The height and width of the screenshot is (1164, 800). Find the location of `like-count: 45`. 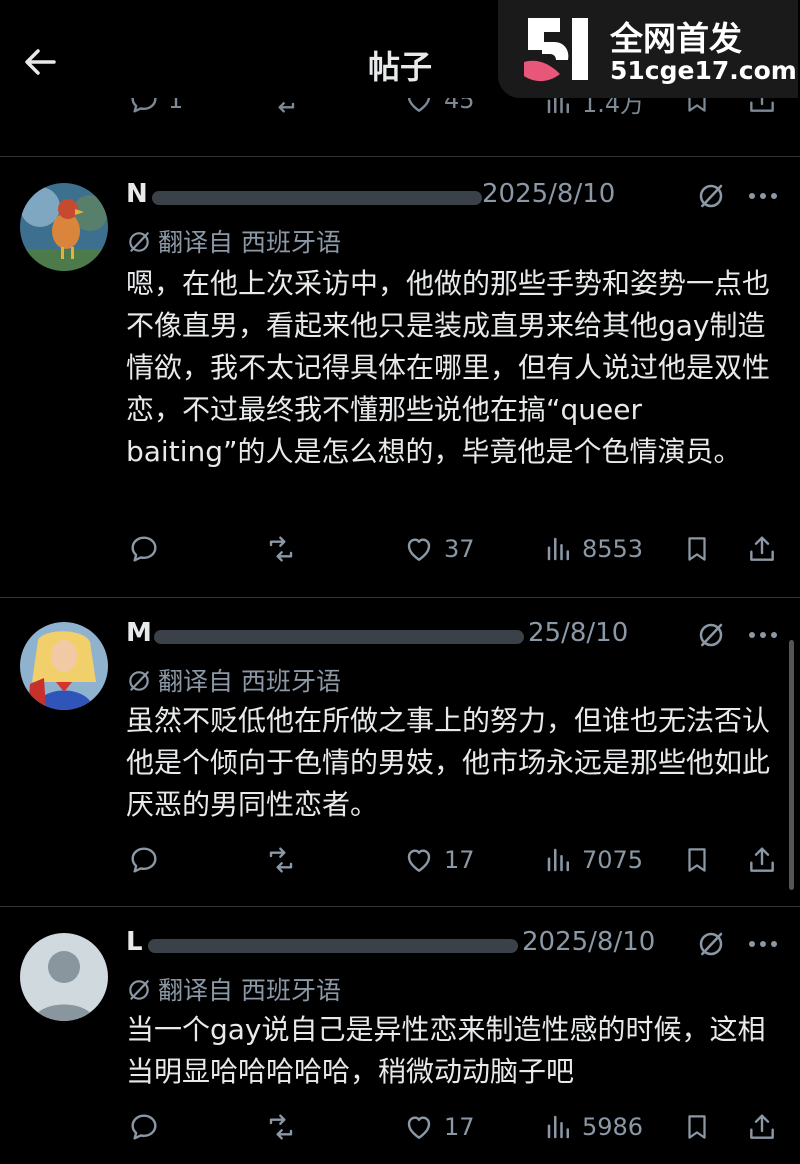

like-count: 45 is located at coordinates (459, 106).